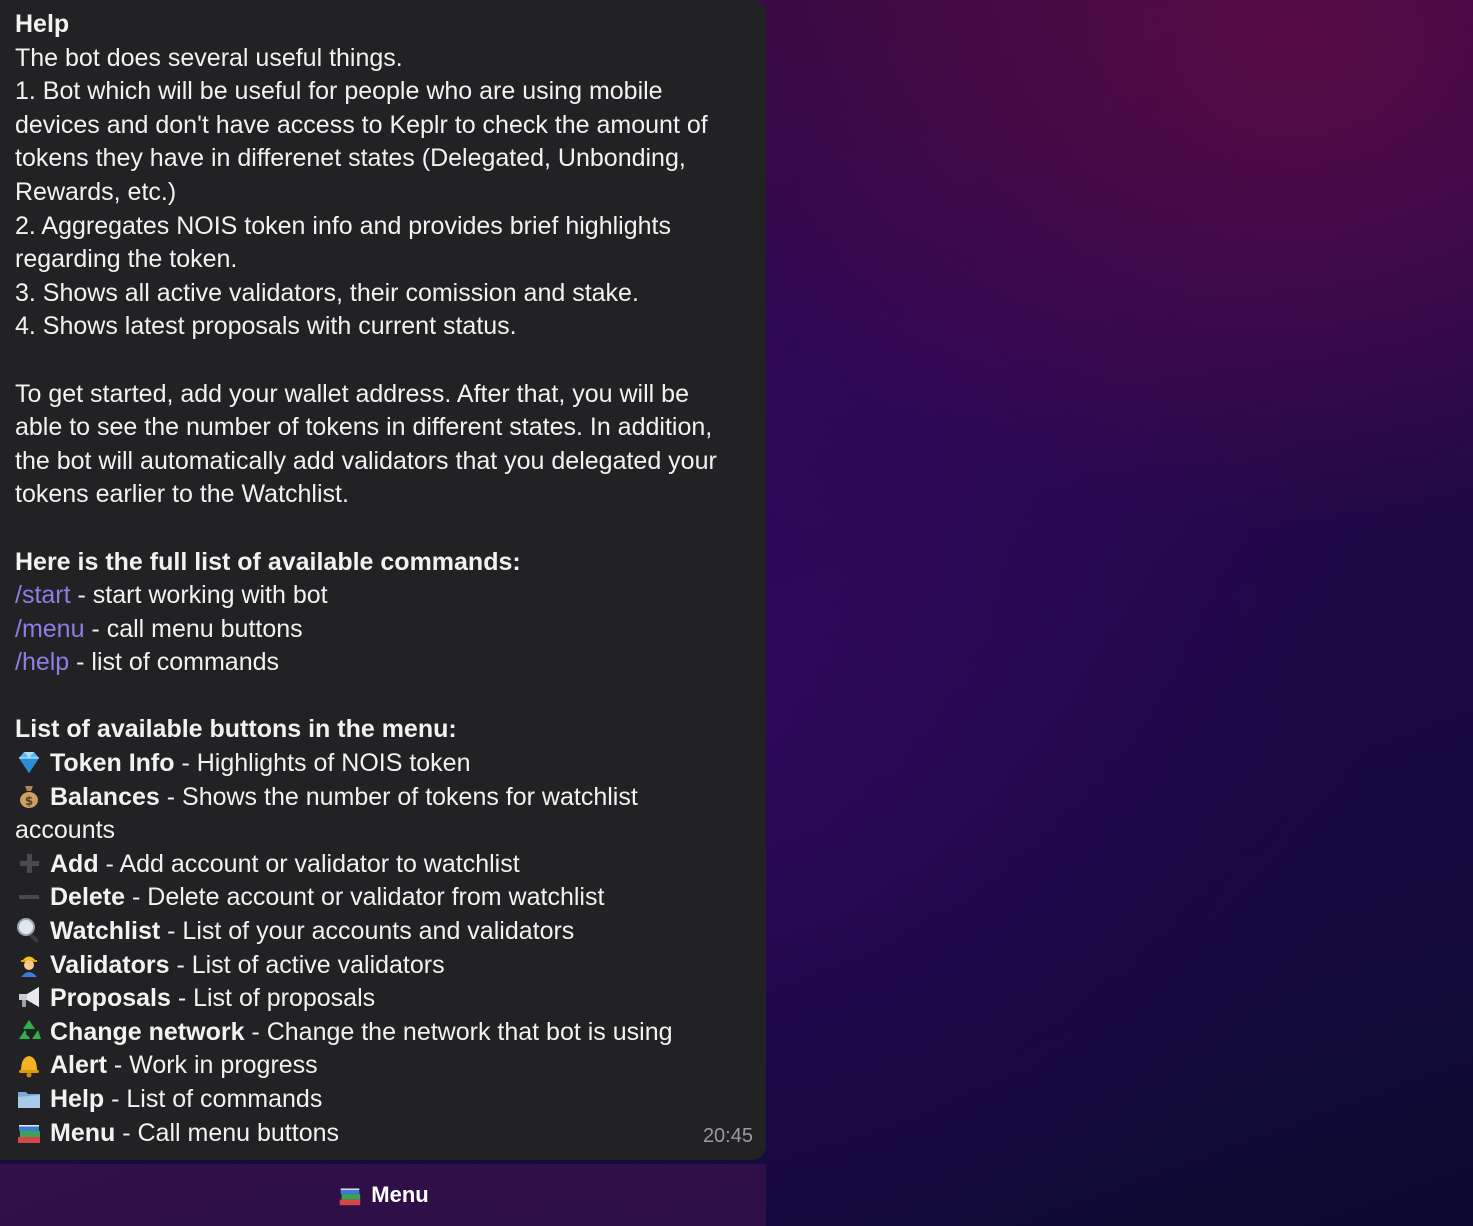  What do you see at coordinates (400, 1194) in the screenshot?
I see `keyboard-menu-label: Menu` at bounding box center [400, 1194].